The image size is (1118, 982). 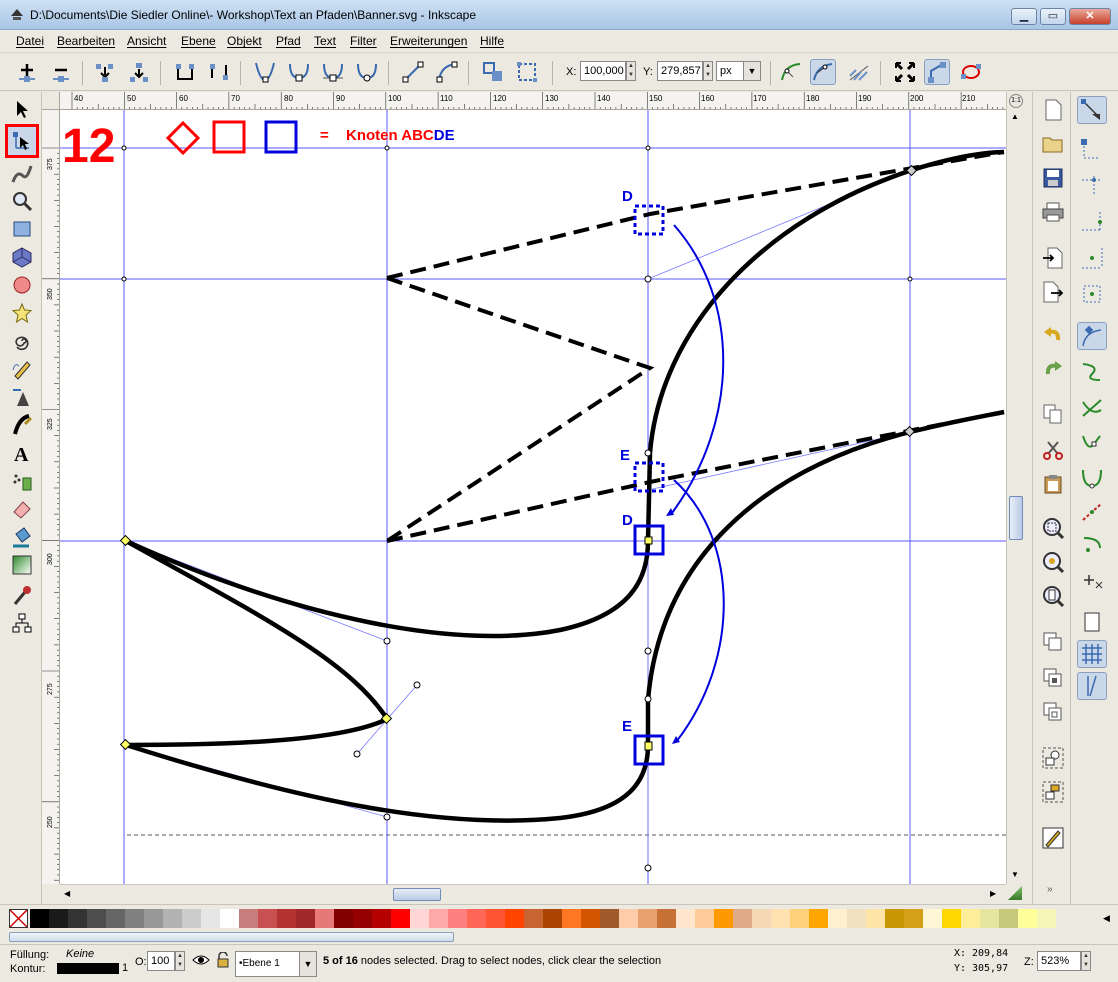 I want to click on snap-bbox-icon, so click(x=1092, y=150).